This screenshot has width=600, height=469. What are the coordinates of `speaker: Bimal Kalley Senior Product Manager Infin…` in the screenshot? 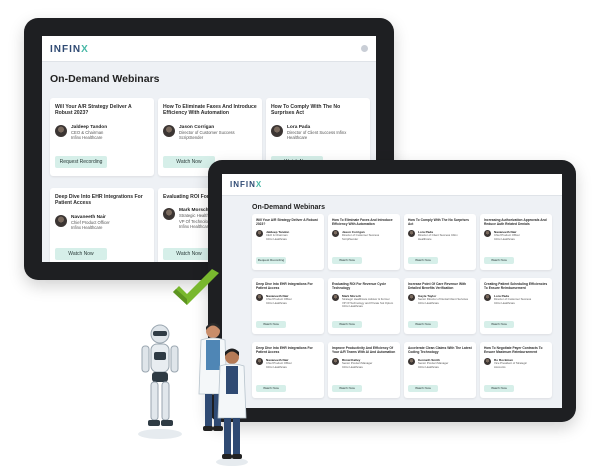 It's located at (364, 363).